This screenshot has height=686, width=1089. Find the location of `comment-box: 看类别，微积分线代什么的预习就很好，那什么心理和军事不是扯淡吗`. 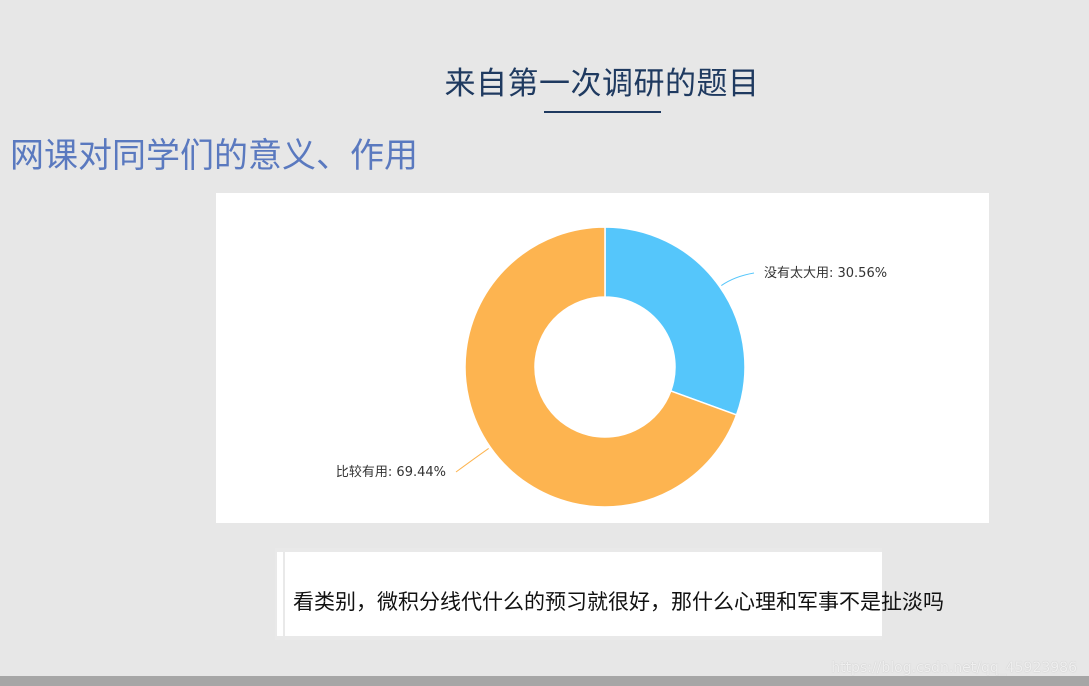

comment-box: 看类别，微积分线代什么的预习就很好，那什么心理和军事不是扯淡吗 is located at coordinates (609, 594).